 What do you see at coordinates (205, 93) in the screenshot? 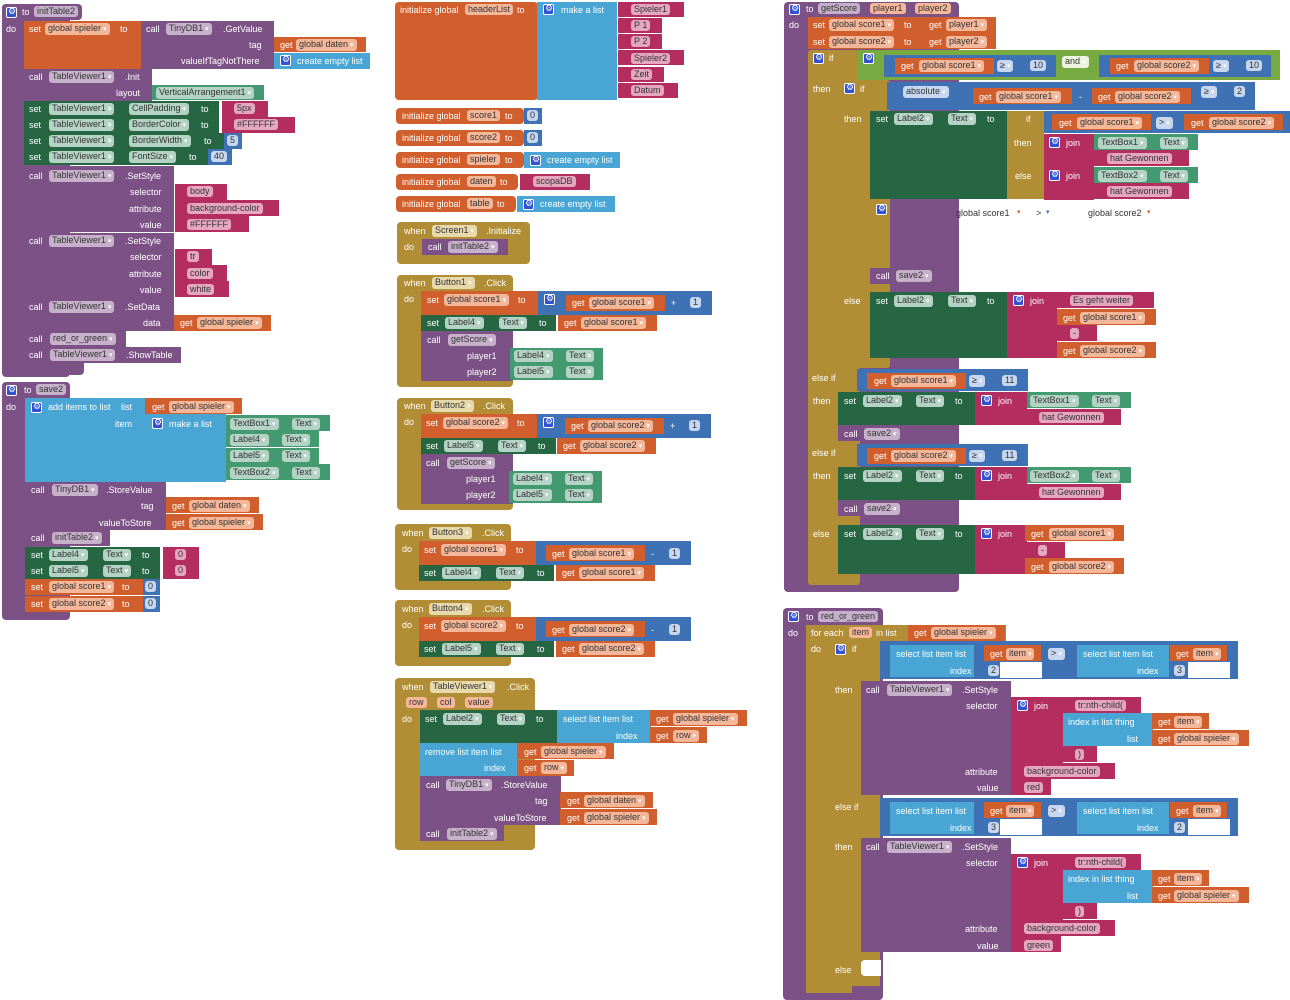
I see `component-dropdown: VerticalArrangement1` at bounding box center [205, 93].